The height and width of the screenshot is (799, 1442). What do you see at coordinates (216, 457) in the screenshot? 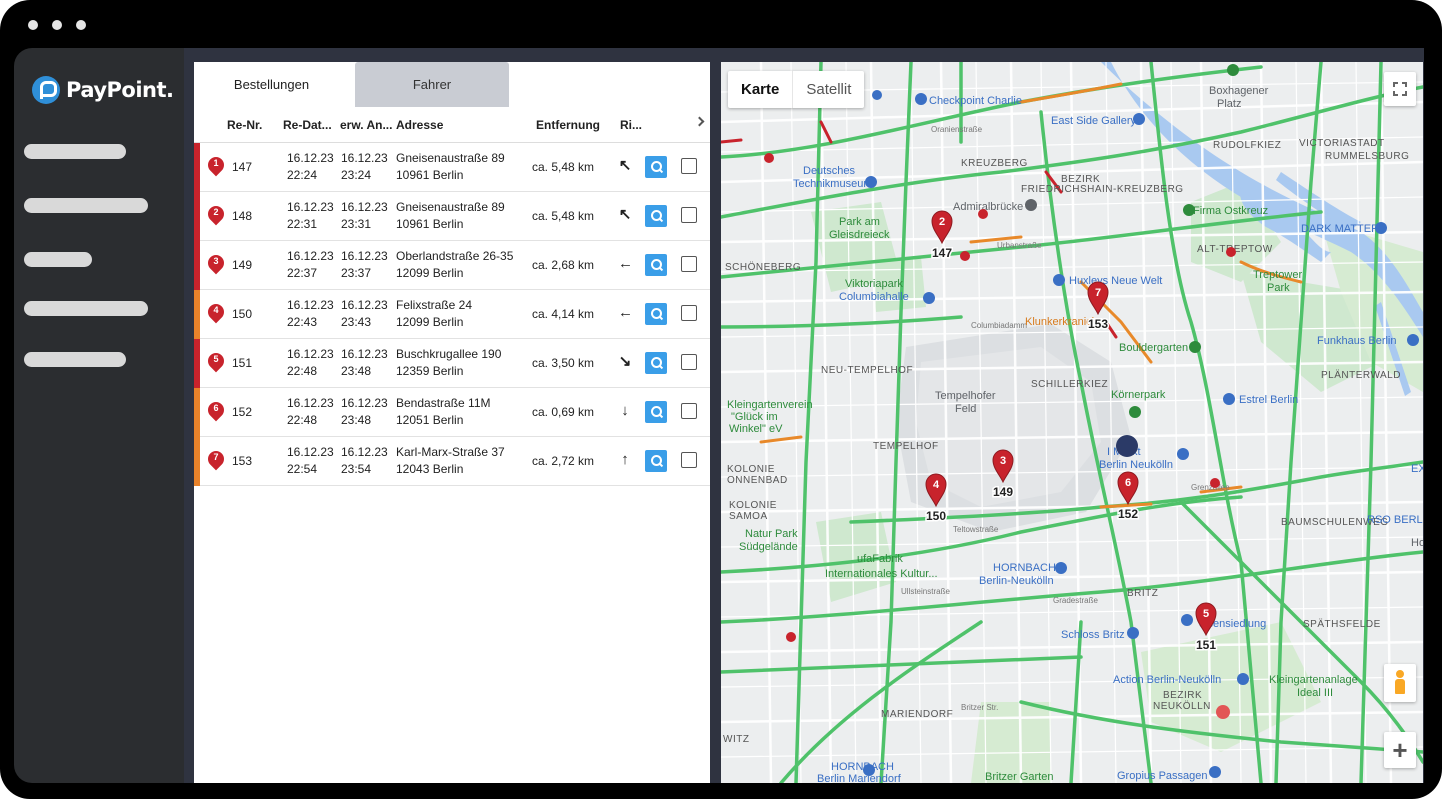
I see `marker-number: 7` at bounding box center [216, 457].